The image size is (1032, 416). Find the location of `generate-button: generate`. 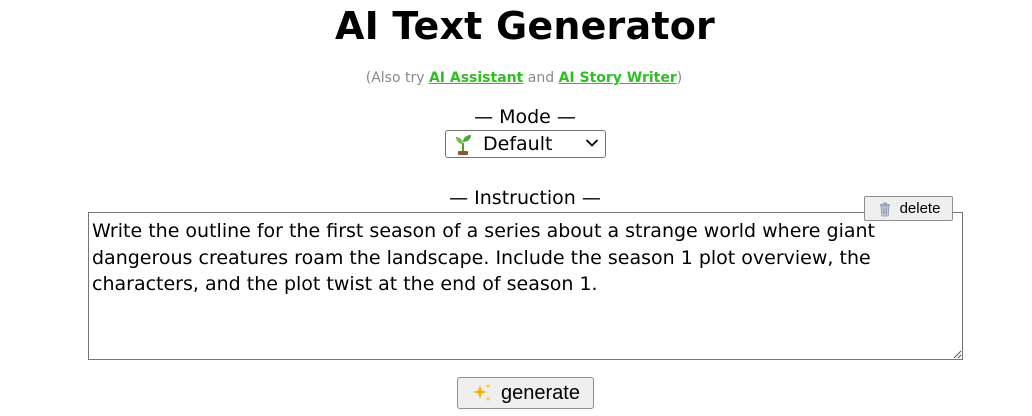

generate-button: generate is located at coordinates (525, 393).